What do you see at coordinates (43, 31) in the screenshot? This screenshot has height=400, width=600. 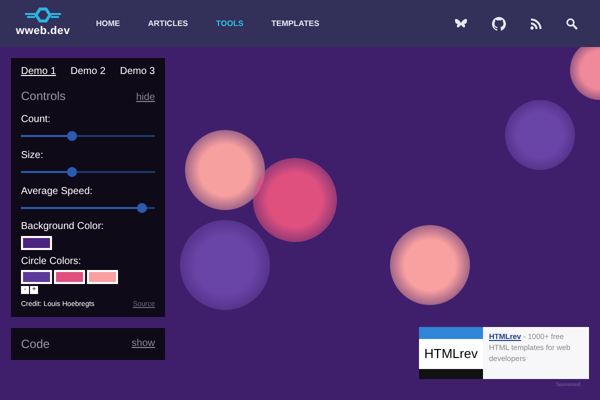 I see `logo-text: wweb.dev` at bounding box center [43, 31].